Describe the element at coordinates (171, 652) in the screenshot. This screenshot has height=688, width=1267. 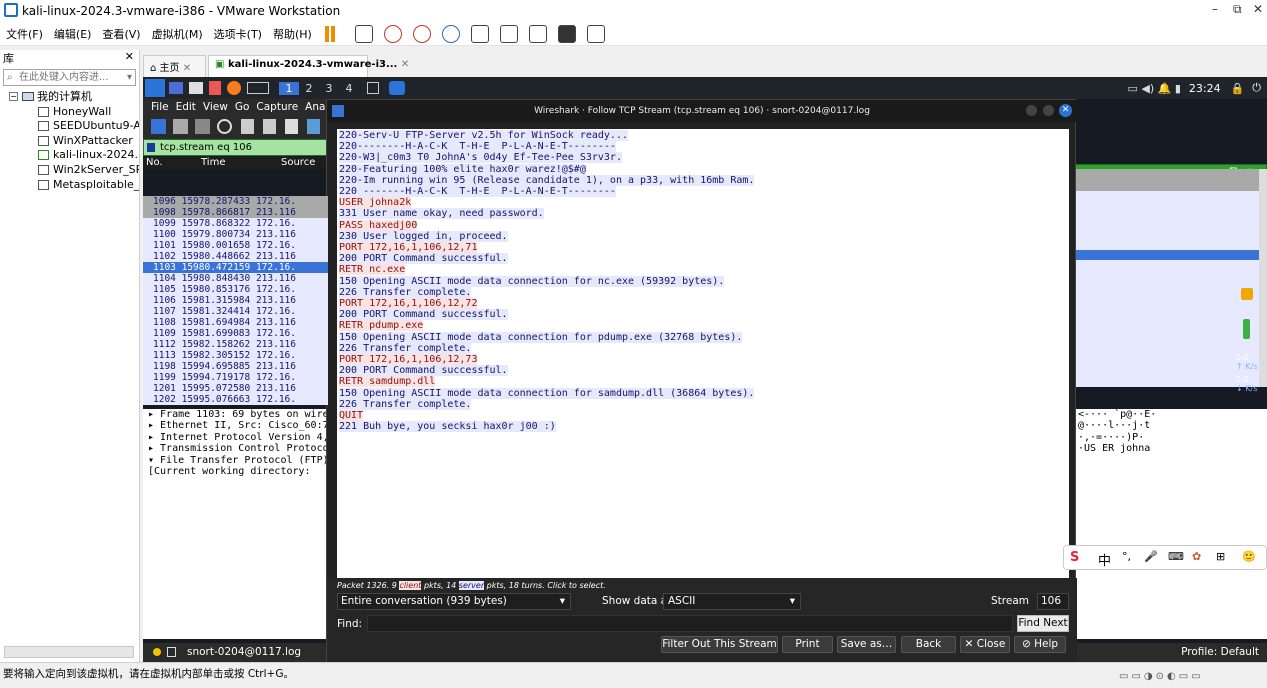
I see `capture-file-icon` at that location.